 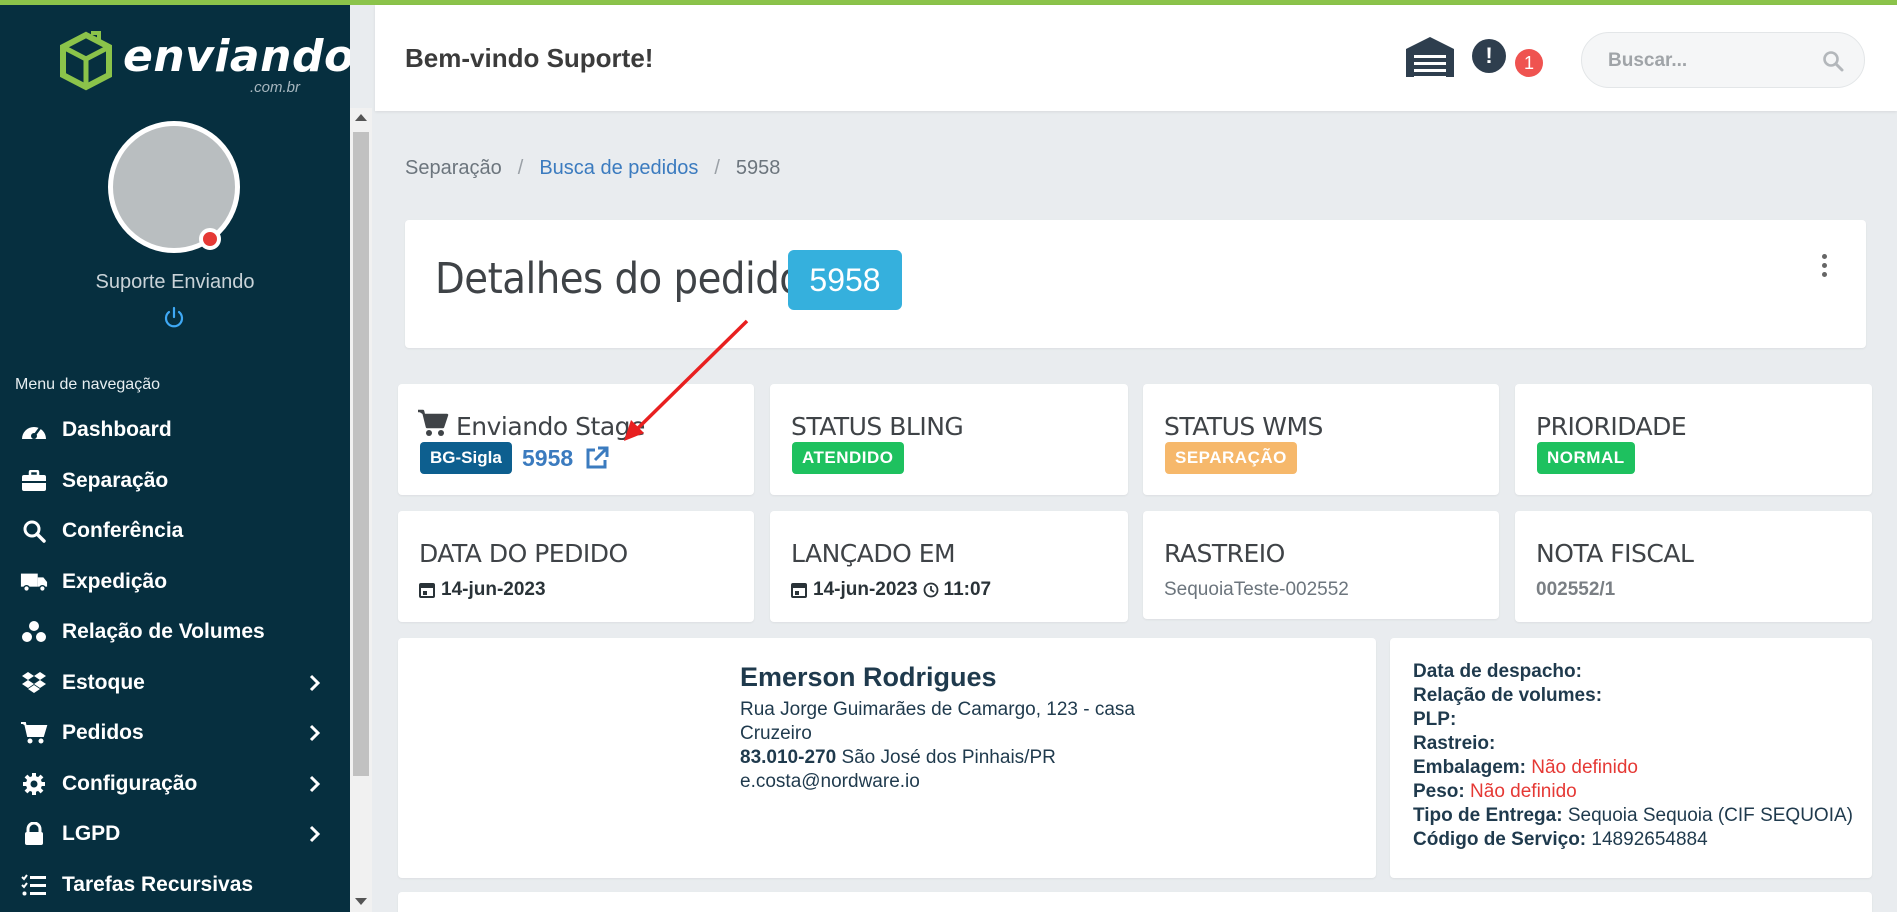 What do you see at coordinates (361, 454) in the screenshot?
I see `scroll-thumb` at bounding box center [361, 454].